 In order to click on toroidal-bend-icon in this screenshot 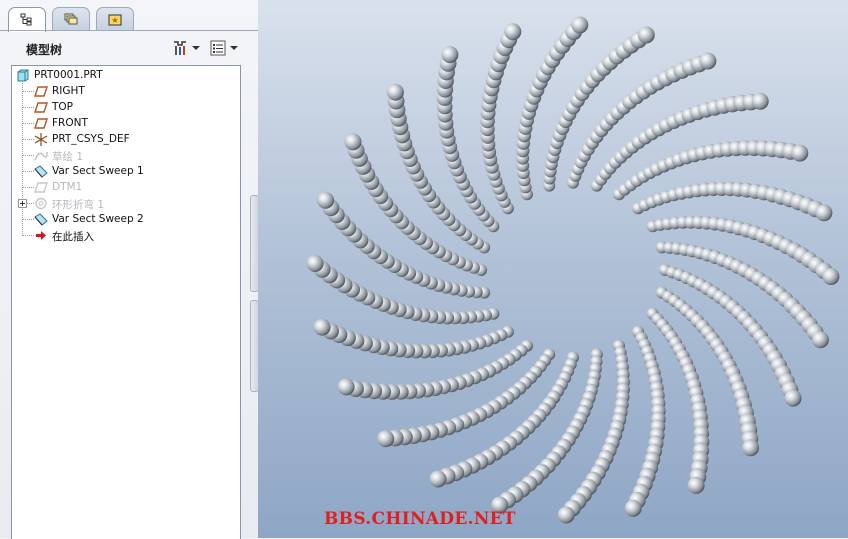, I will do `click(41, 203)`.